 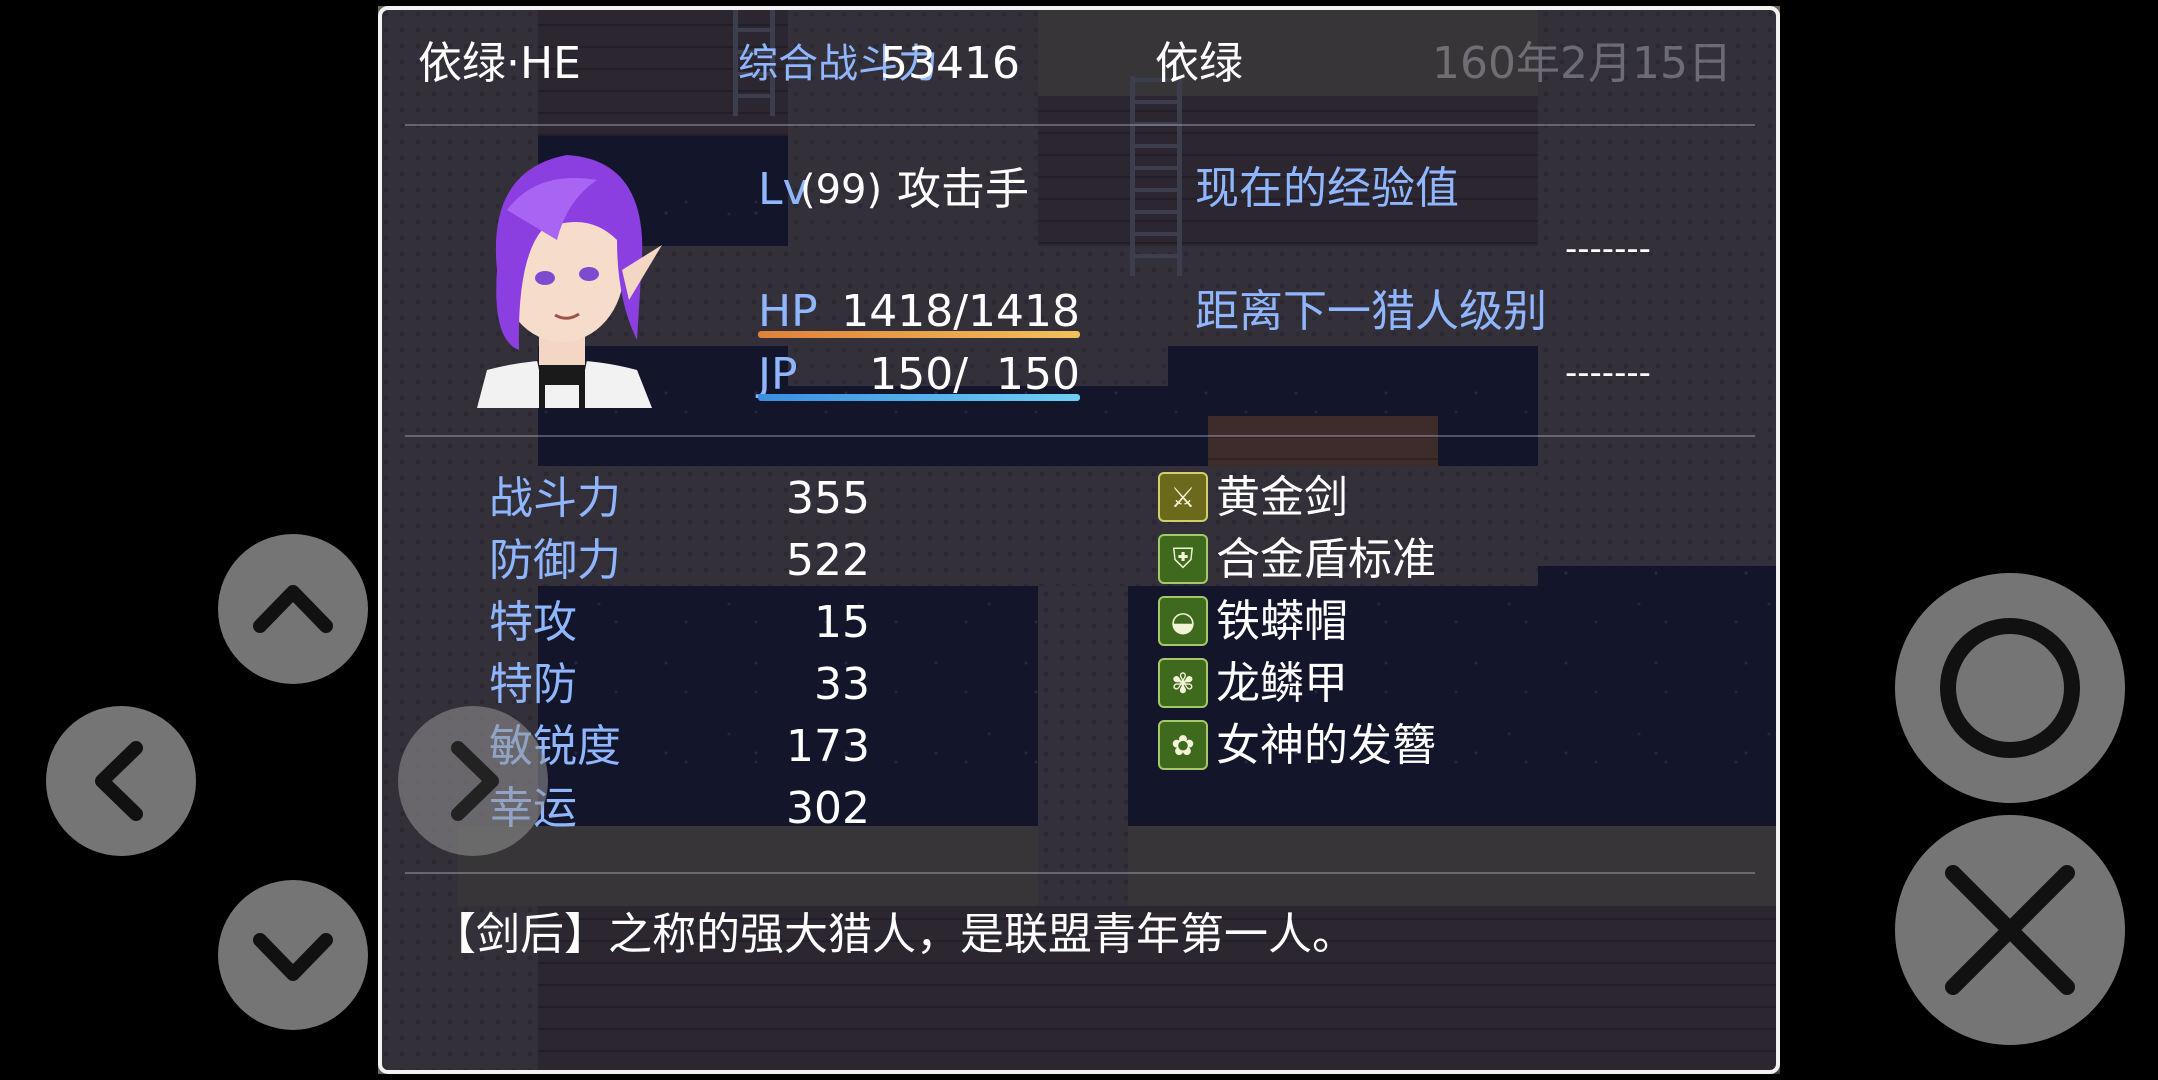 What do you see at coordinates (894, 934) in the screenshot?
I see `profile-text: 【剑后】之称的强大猎人，是联盟青年第一人。` at bounding box center [894, 934].